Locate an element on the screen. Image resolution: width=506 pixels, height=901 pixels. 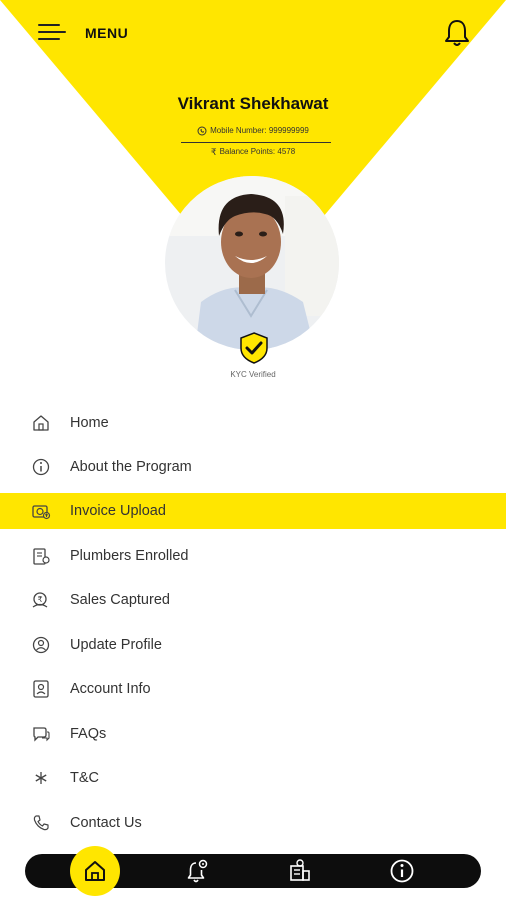
top-bar: MENU is located at coordinates (253, 34).